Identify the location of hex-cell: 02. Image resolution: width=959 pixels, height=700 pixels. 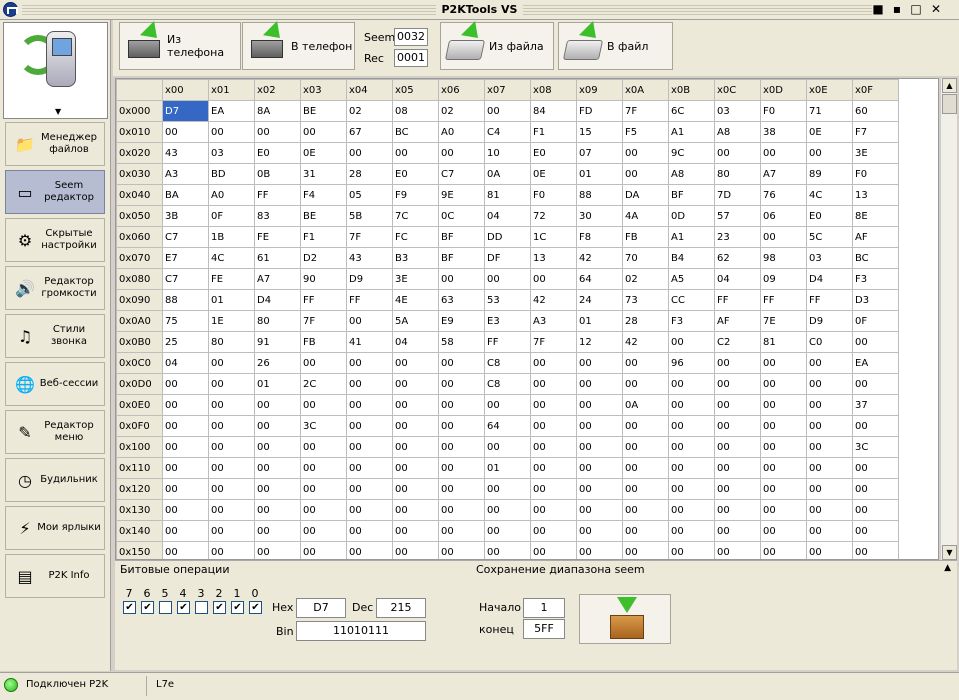
(369, 111).